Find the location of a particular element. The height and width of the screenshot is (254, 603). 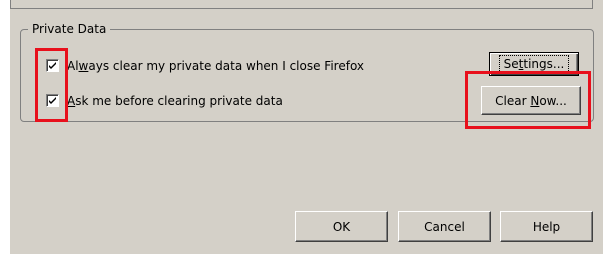

ask-before-clearing-checkbox is located at coordinates (52, 100).